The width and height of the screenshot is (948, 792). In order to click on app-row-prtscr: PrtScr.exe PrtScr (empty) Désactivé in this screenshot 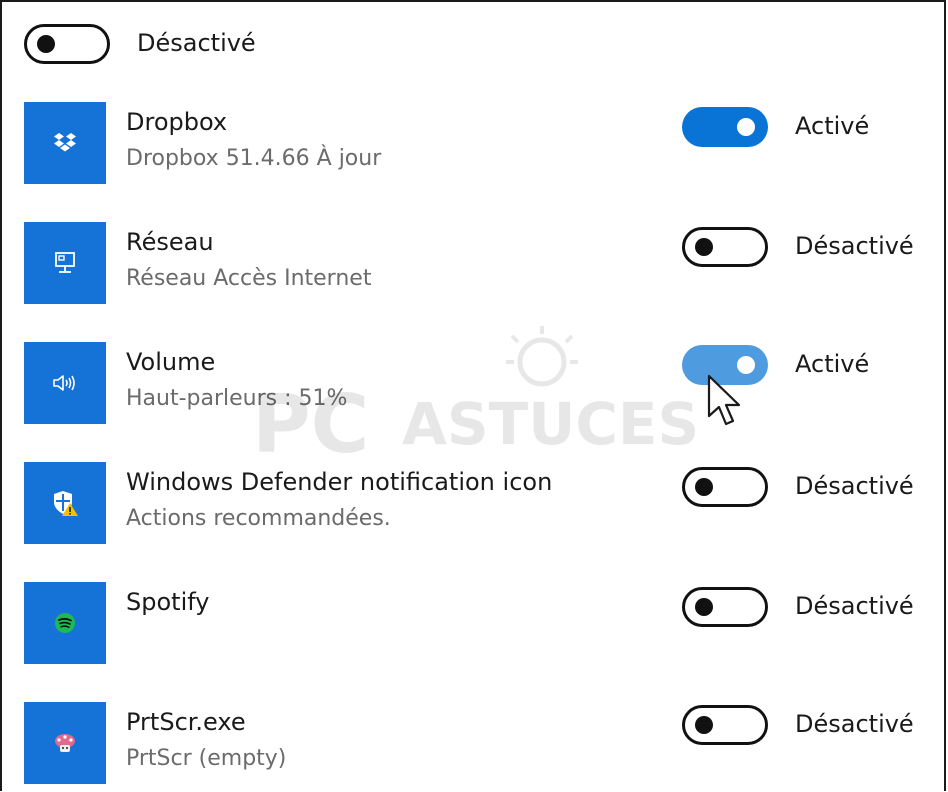, I will do `click(475, 747)`.